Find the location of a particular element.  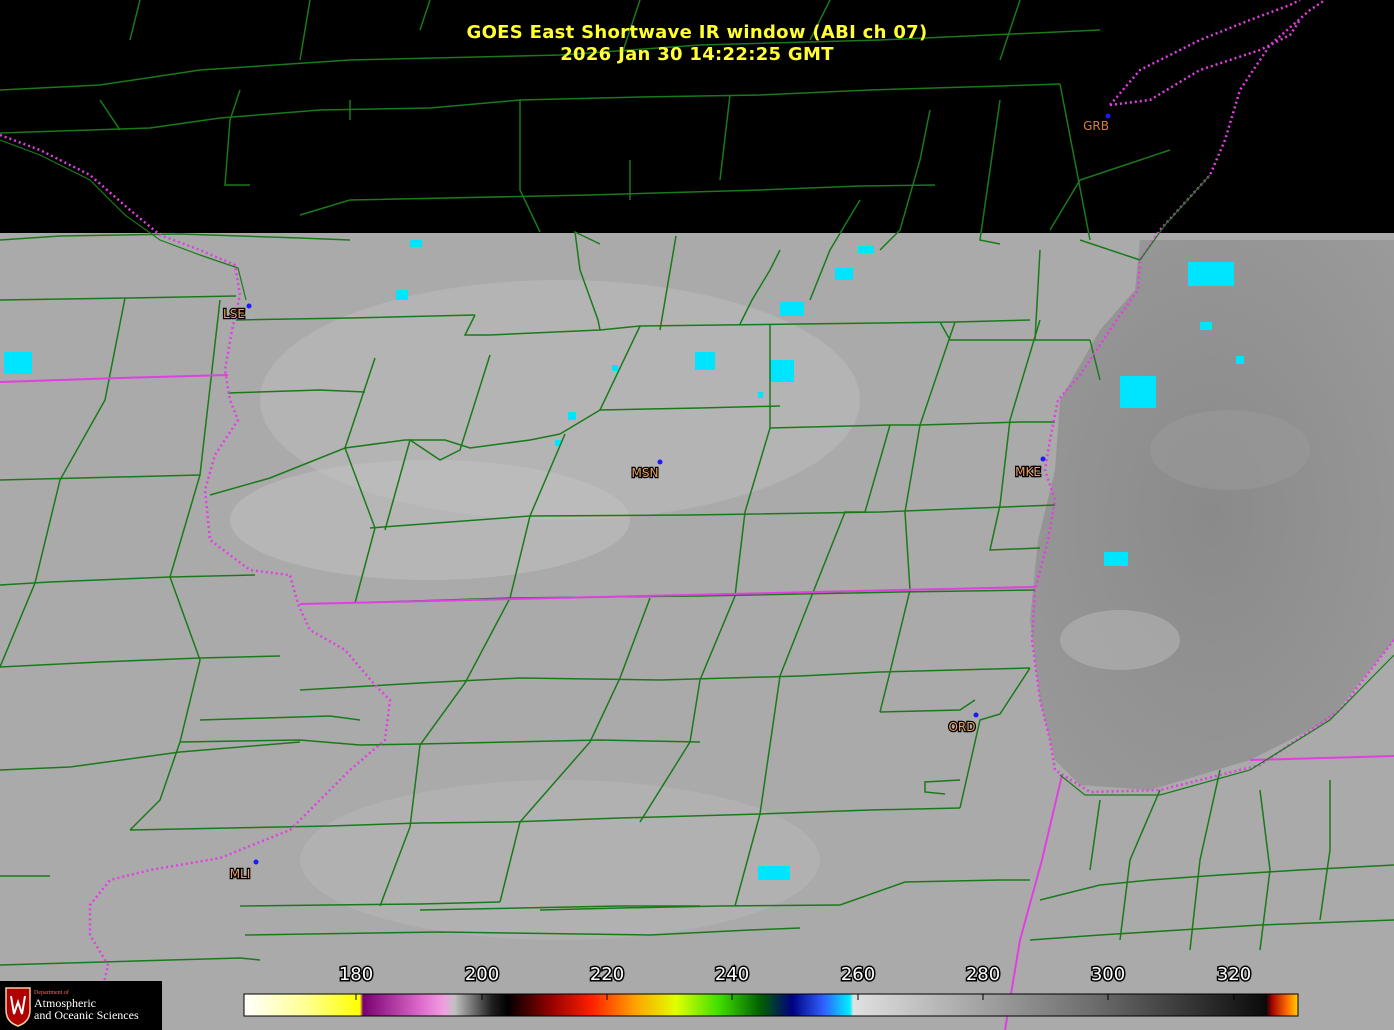

colorbar-tick-label: 300 is located at coordinates (1108, 974).